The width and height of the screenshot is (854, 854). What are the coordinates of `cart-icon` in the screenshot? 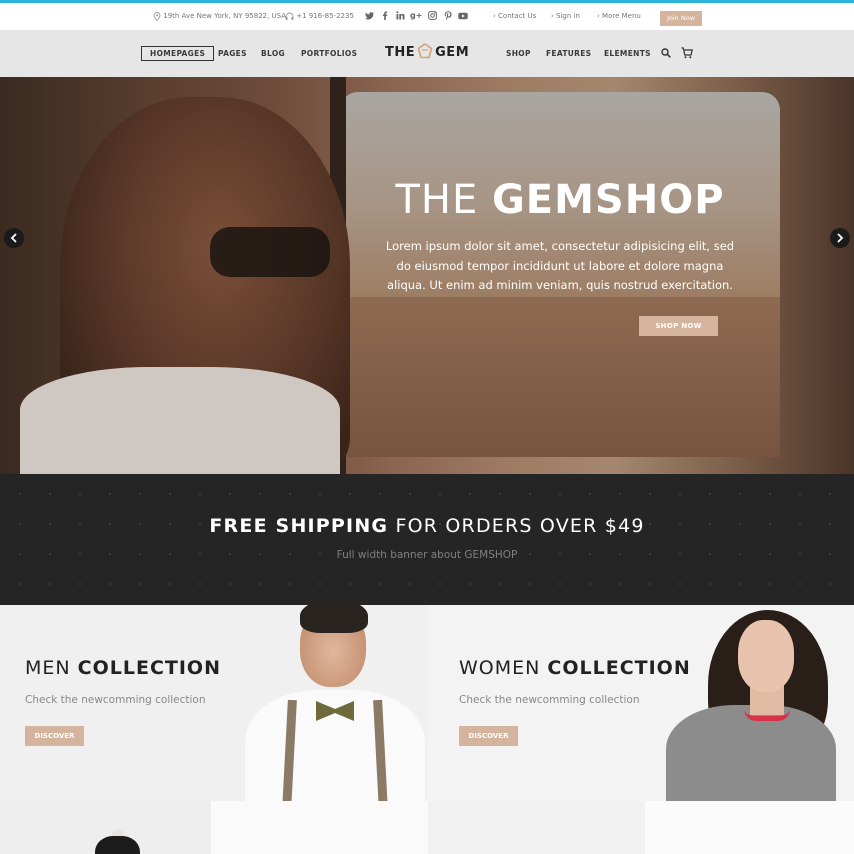 It's located at (687, 53).